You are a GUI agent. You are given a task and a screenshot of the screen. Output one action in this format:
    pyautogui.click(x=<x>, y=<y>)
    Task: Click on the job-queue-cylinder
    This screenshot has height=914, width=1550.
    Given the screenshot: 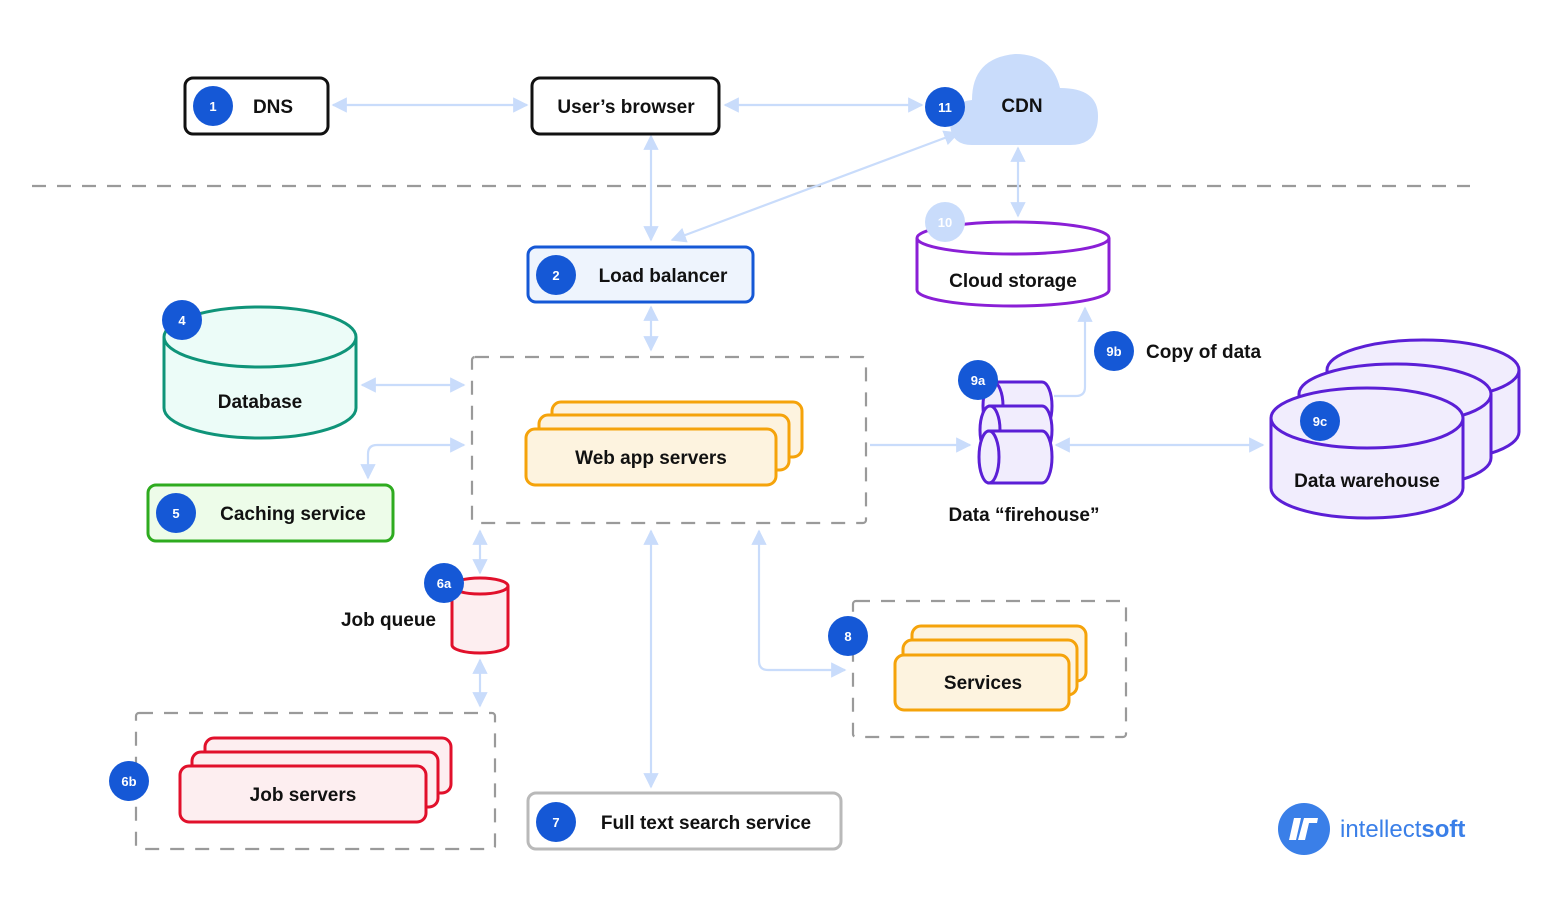 What is the action you would take?
    pyautogui.click(x=480, y=620)
    